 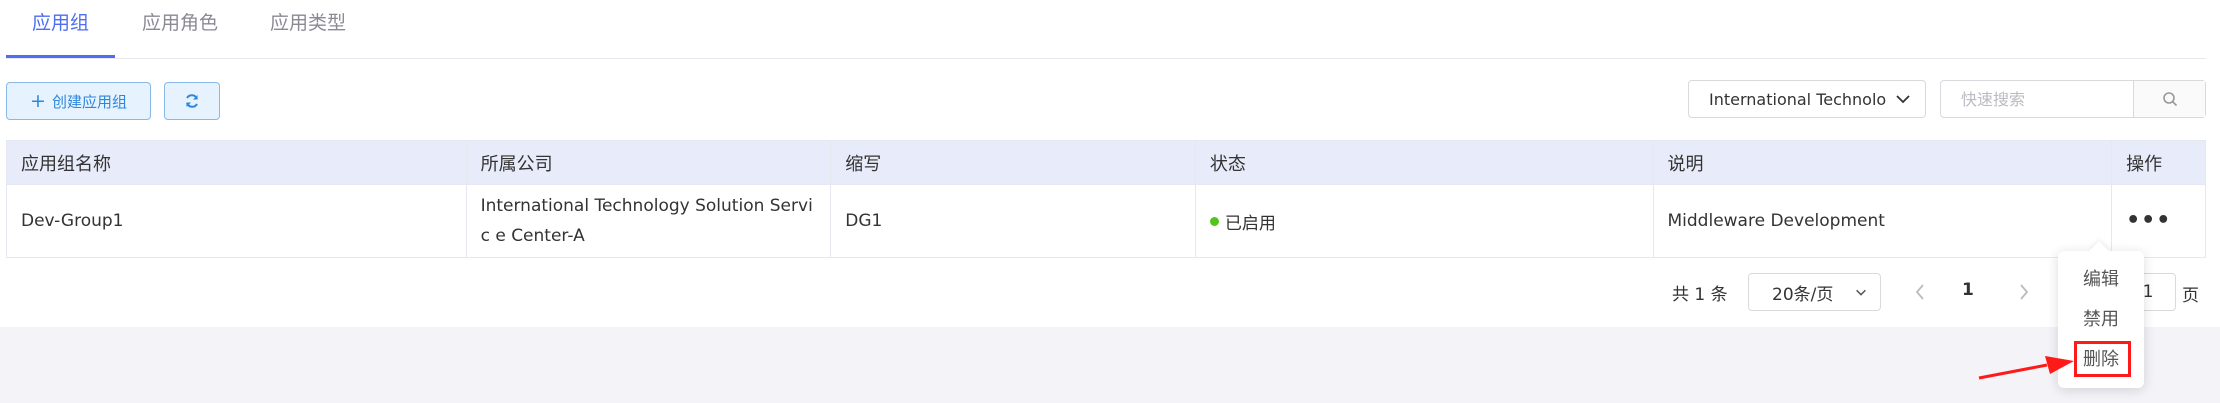 I want to click on company-select: International Technolo, so click(x=1807, y=99).